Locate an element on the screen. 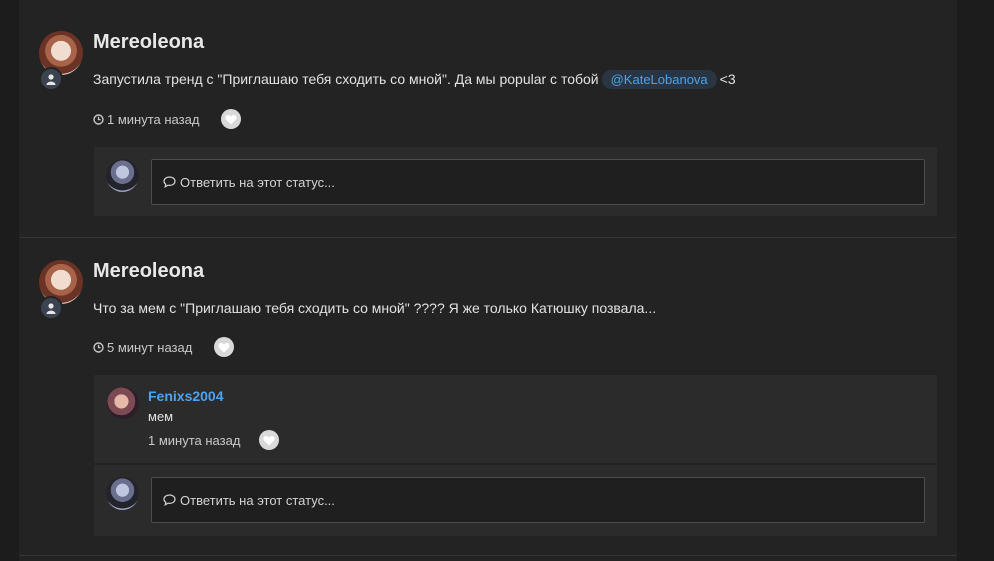 The image size is (994, 561). comment-meta: 1 минута назад is located at coordinates (214, 440).